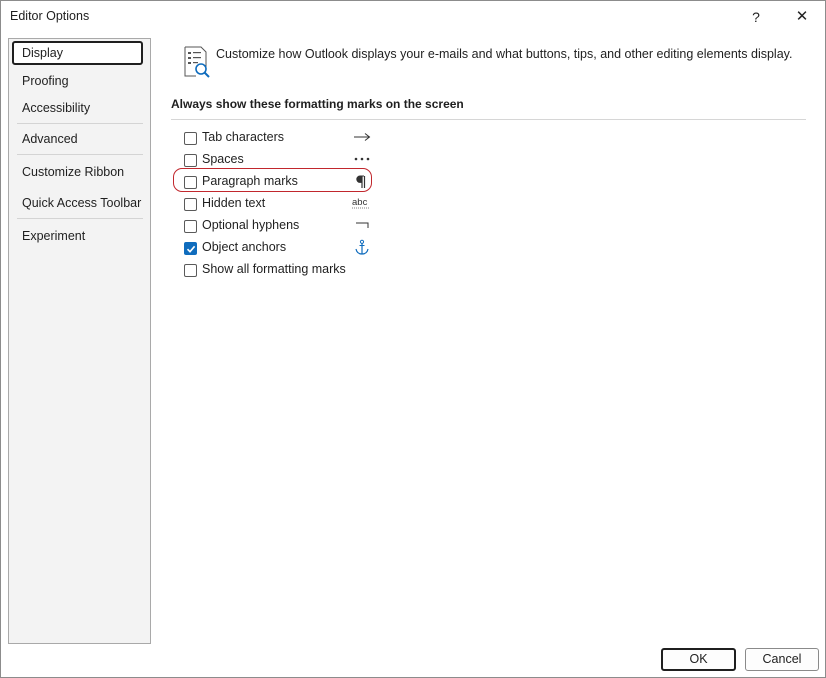  I want to click on sidebar-item-accessibility: Accessibility, so click(77, 108).